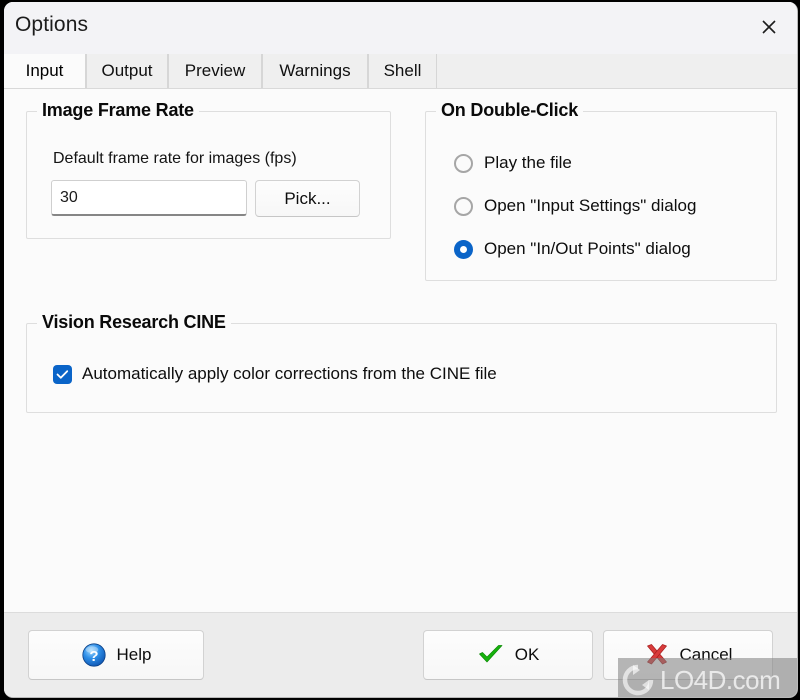  Describe the element at coordinates (527, 654) in the screenshot. I see `ok-button-label: OK` at that location.